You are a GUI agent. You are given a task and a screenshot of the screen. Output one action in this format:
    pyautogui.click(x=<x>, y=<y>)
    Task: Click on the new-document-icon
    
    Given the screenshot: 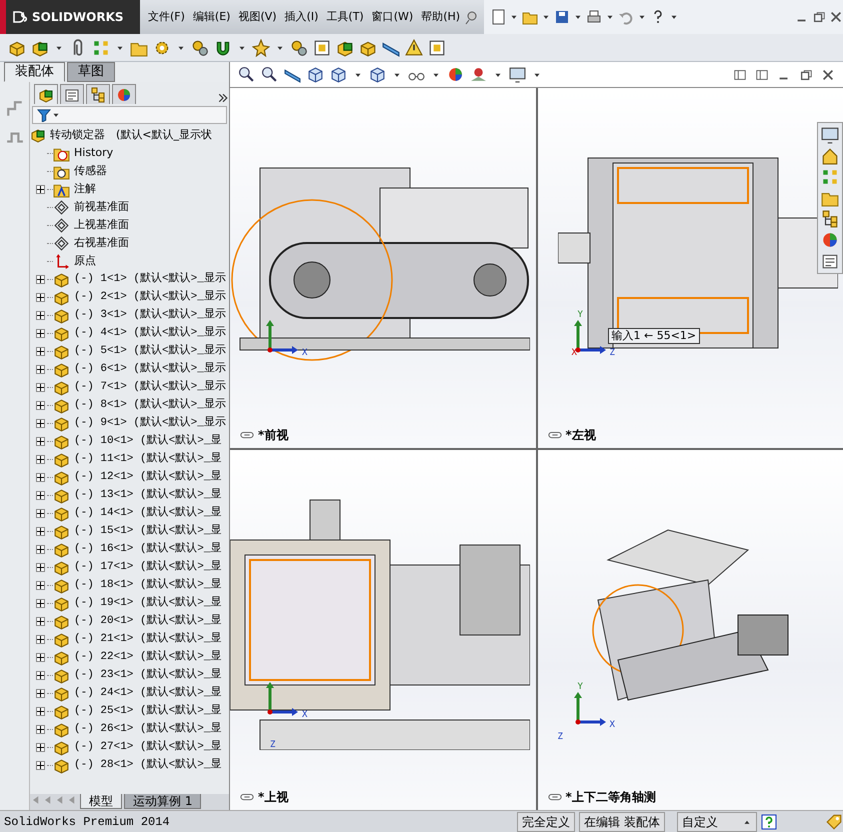 What is the action you would take?
    pyautogui.click(x=498, y=17)
    